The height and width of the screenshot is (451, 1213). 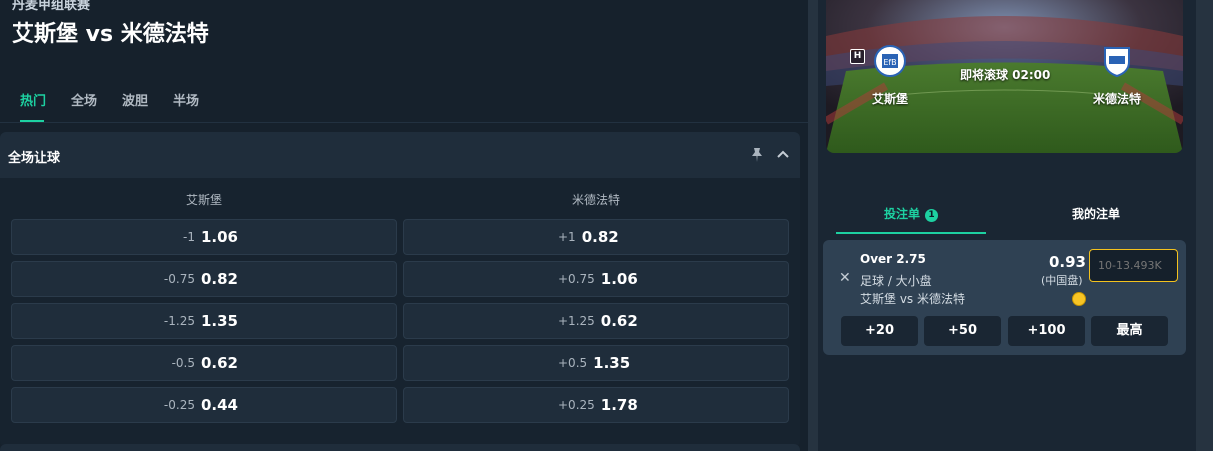 I want to click on odds-button-home: -0.5 0.62, so click(x=204, y=363).